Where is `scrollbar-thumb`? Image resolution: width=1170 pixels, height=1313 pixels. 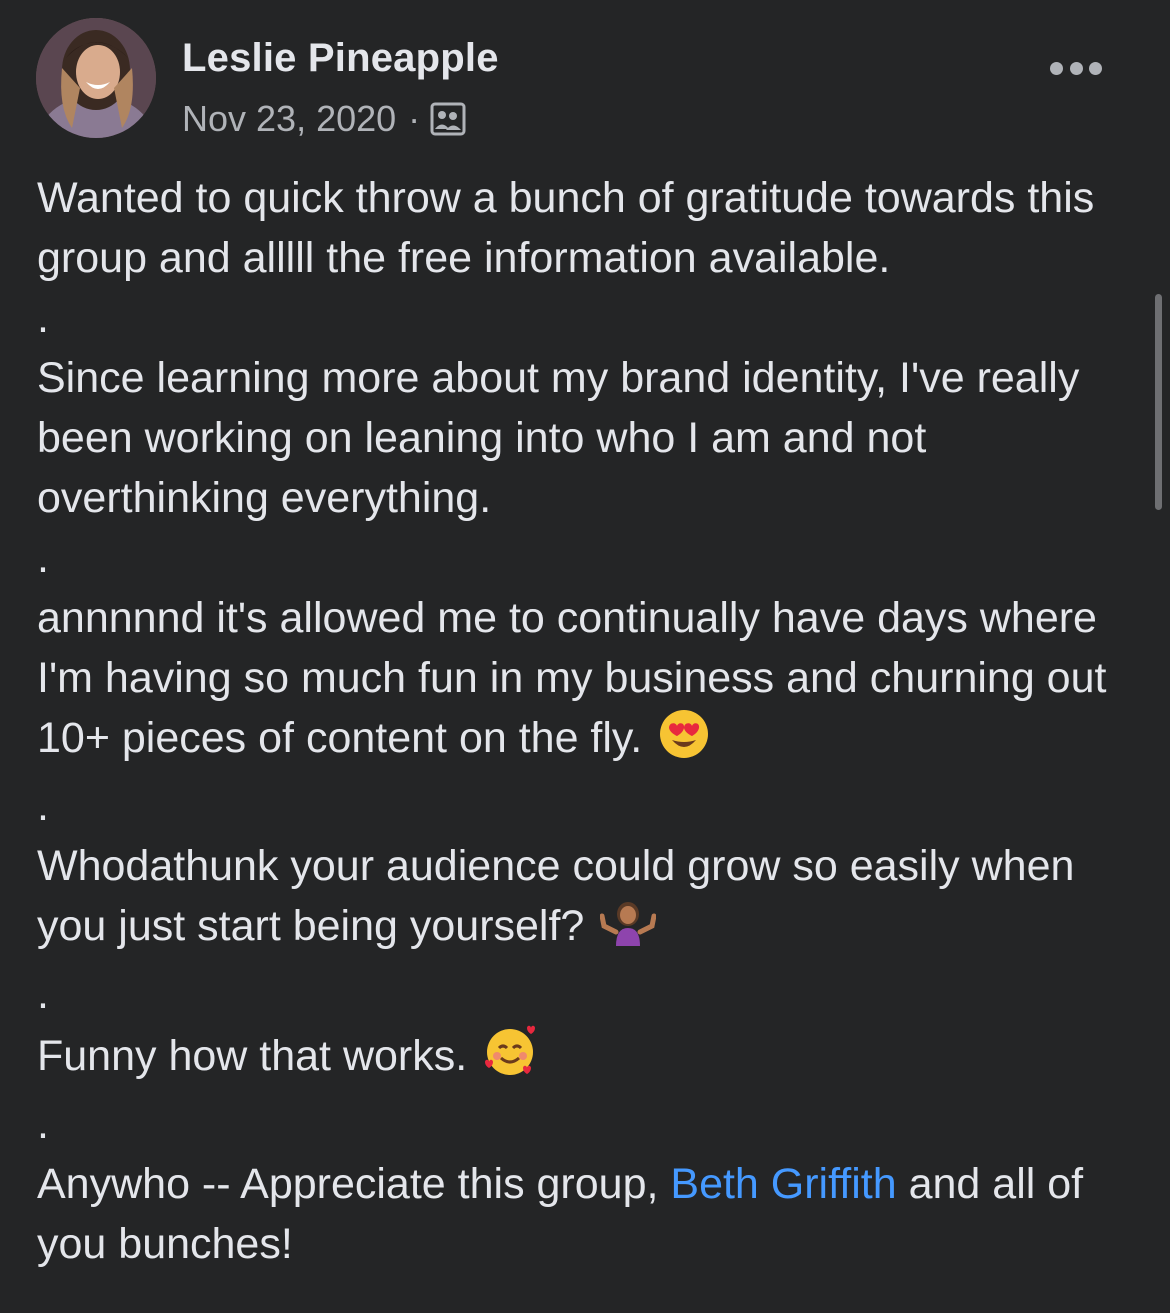
scrollbar-thumb is located at coordinates (1158, 402).